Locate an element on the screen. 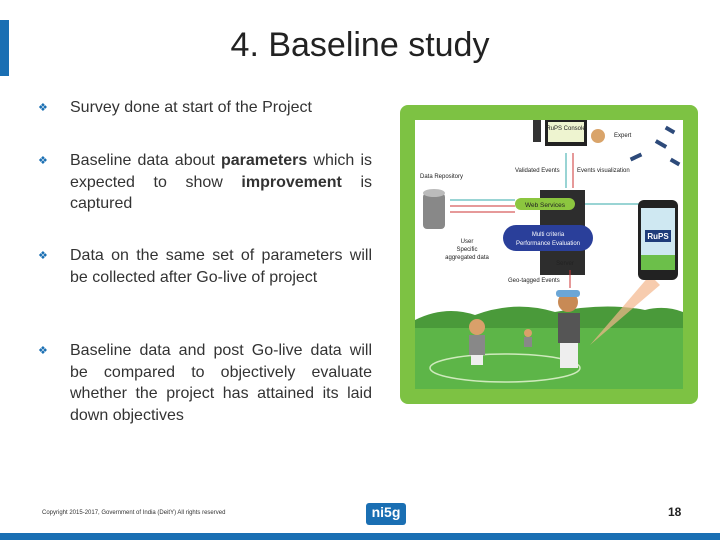  computer-tower-icon is located at coordinates (537, 131).